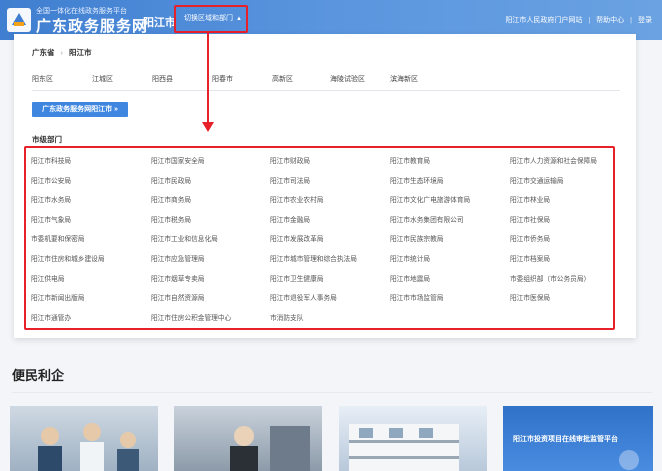  I want to click on district-item: 阳东区, so click(42, 79).